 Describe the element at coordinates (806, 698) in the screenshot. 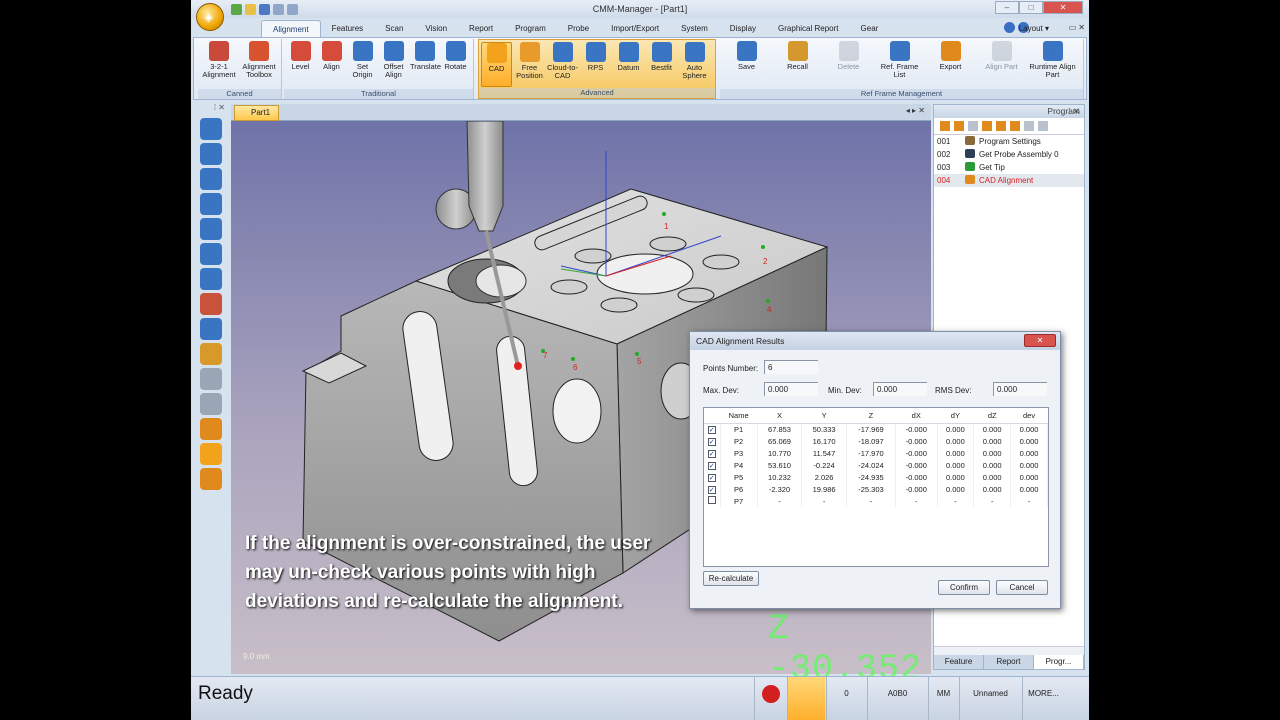

I see `machine-icon` at that location.